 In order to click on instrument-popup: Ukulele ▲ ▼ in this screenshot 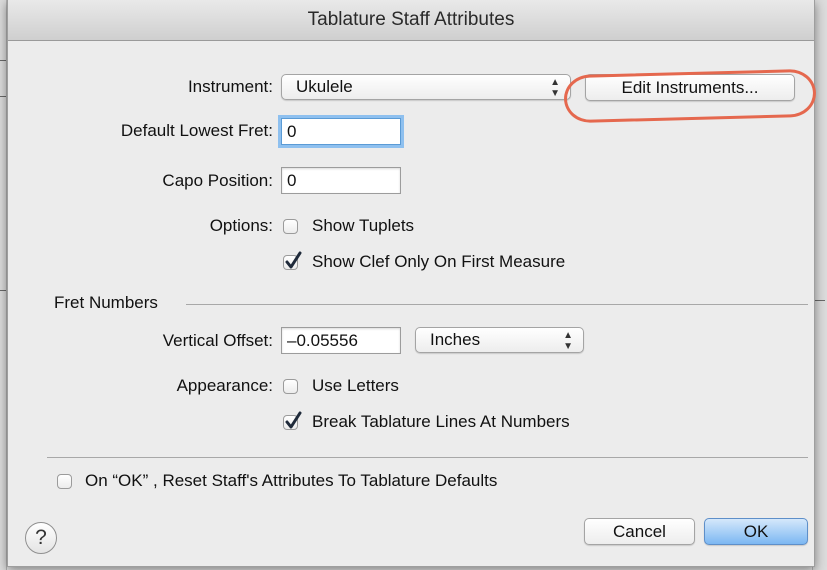, I will do `click(426, 87)`.